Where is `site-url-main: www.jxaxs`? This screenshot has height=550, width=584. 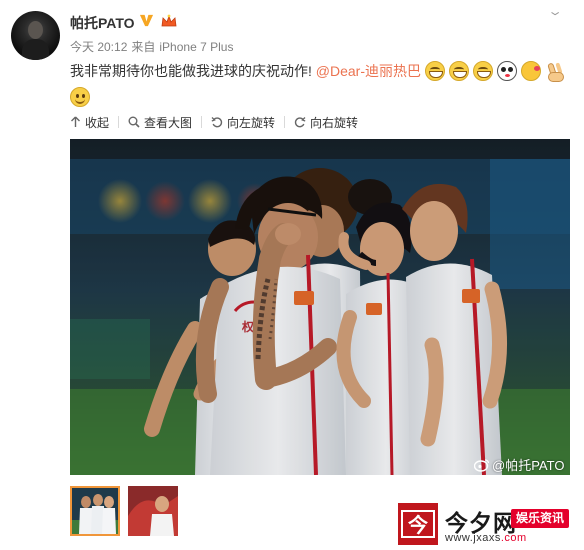 site-url-main: www.jxaxs is located at coordinates (473, 538).